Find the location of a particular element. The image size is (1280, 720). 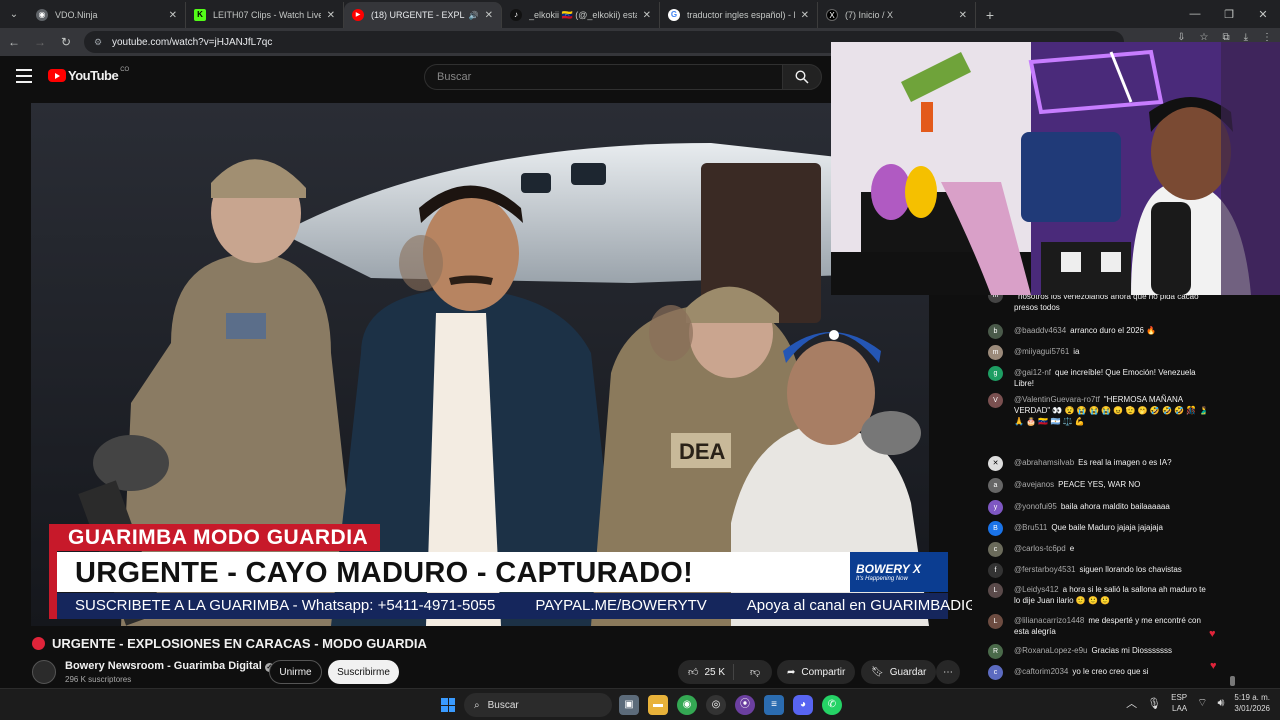

chat-username: @baaddv4634 is located at coordinates (1040, 330).